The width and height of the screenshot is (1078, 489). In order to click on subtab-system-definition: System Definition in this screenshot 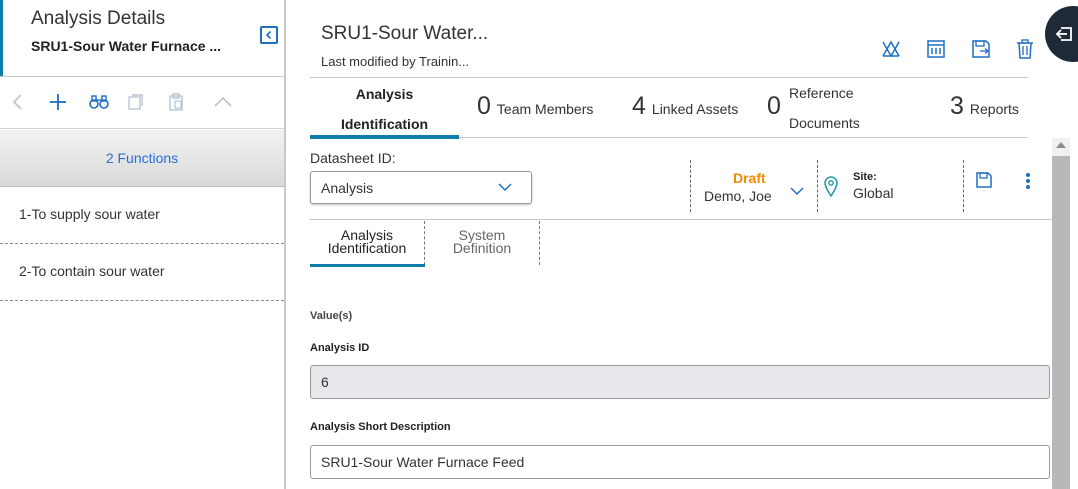, I will do `click(482, 243)`.